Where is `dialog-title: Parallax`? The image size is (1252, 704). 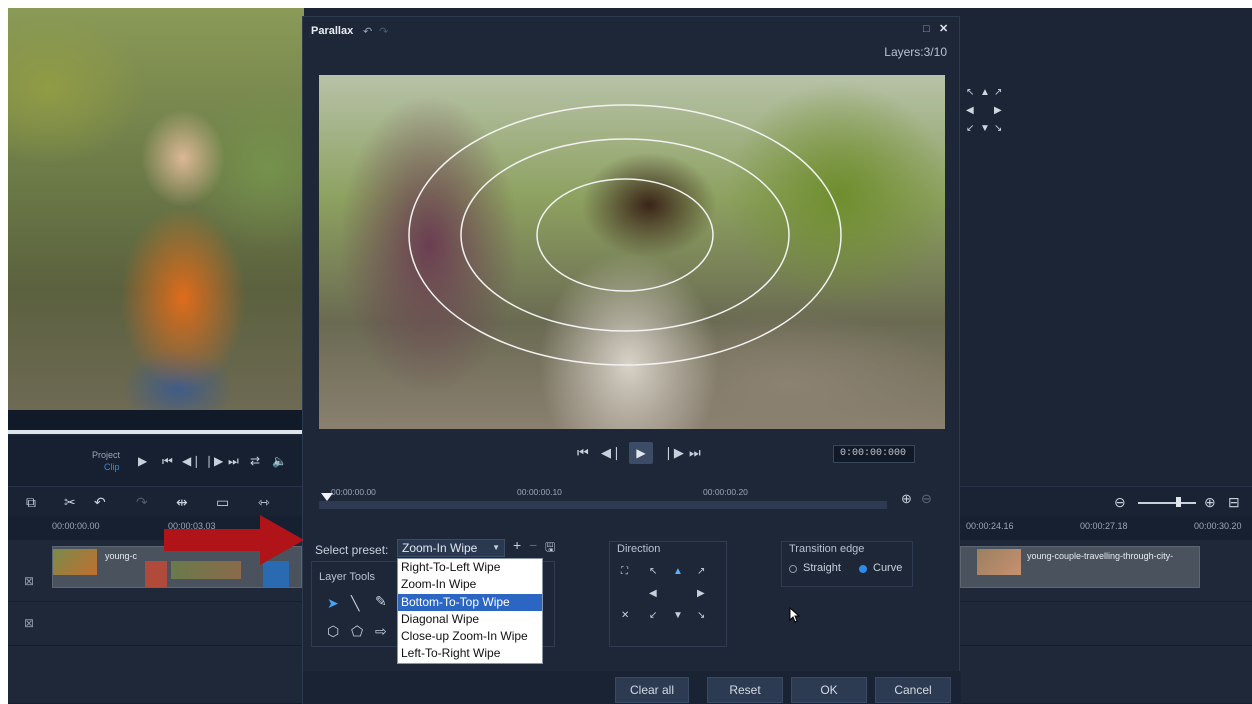
dialog-title: Parallax is located at coordinates (332, 31).